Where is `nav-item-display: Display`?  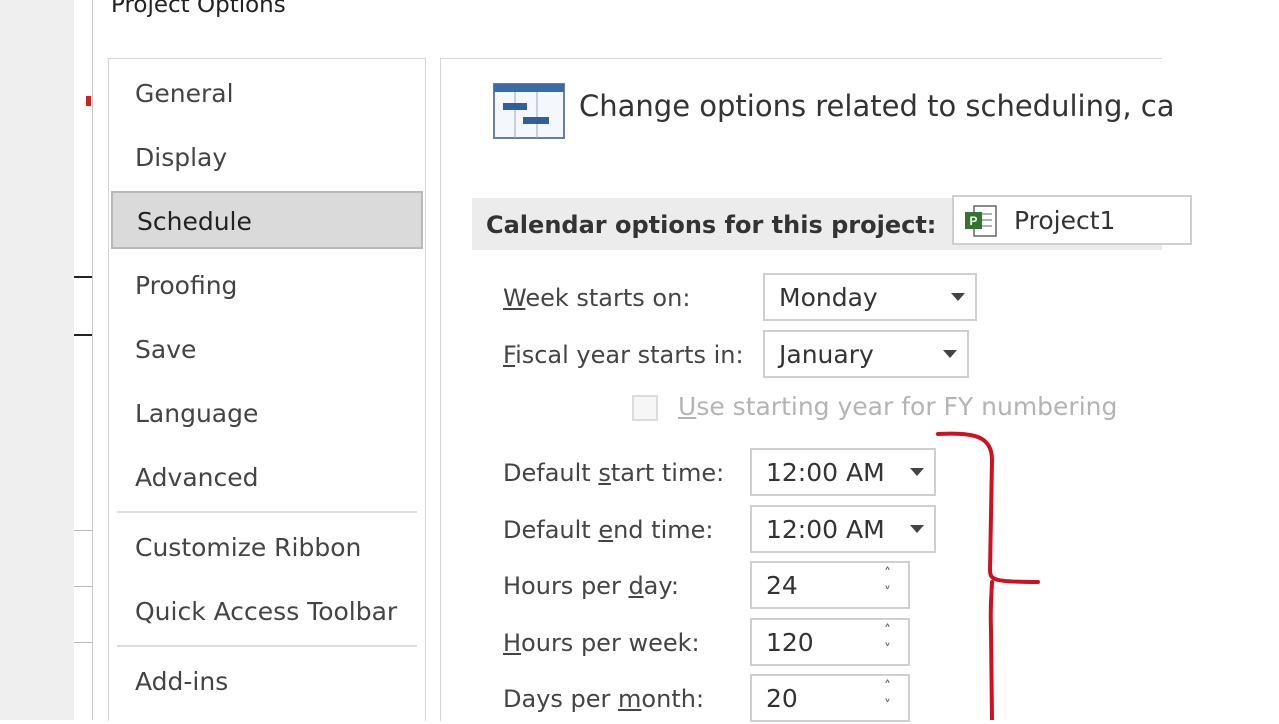 nav-item-display: Display is located at coordinates (267, 158).